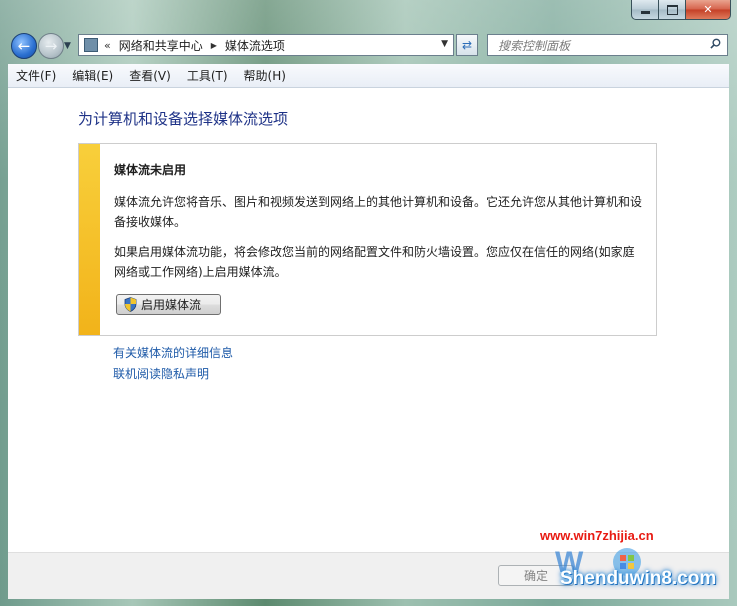  I want to click on media-streaming-details-link: 有关媒体流的详细信息, so click(173, 352).